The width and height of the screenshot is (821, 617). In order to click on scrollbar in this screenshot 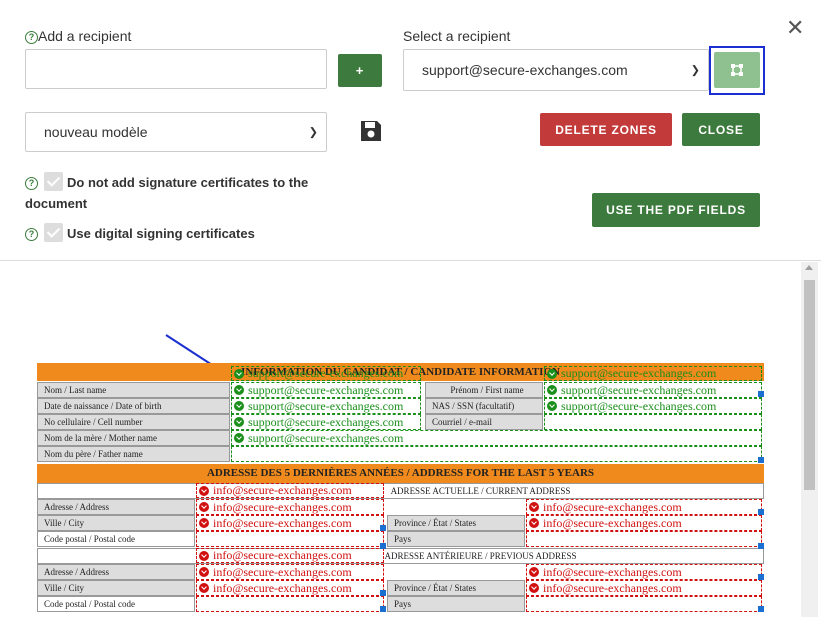, I will do `click(809, 439)`.